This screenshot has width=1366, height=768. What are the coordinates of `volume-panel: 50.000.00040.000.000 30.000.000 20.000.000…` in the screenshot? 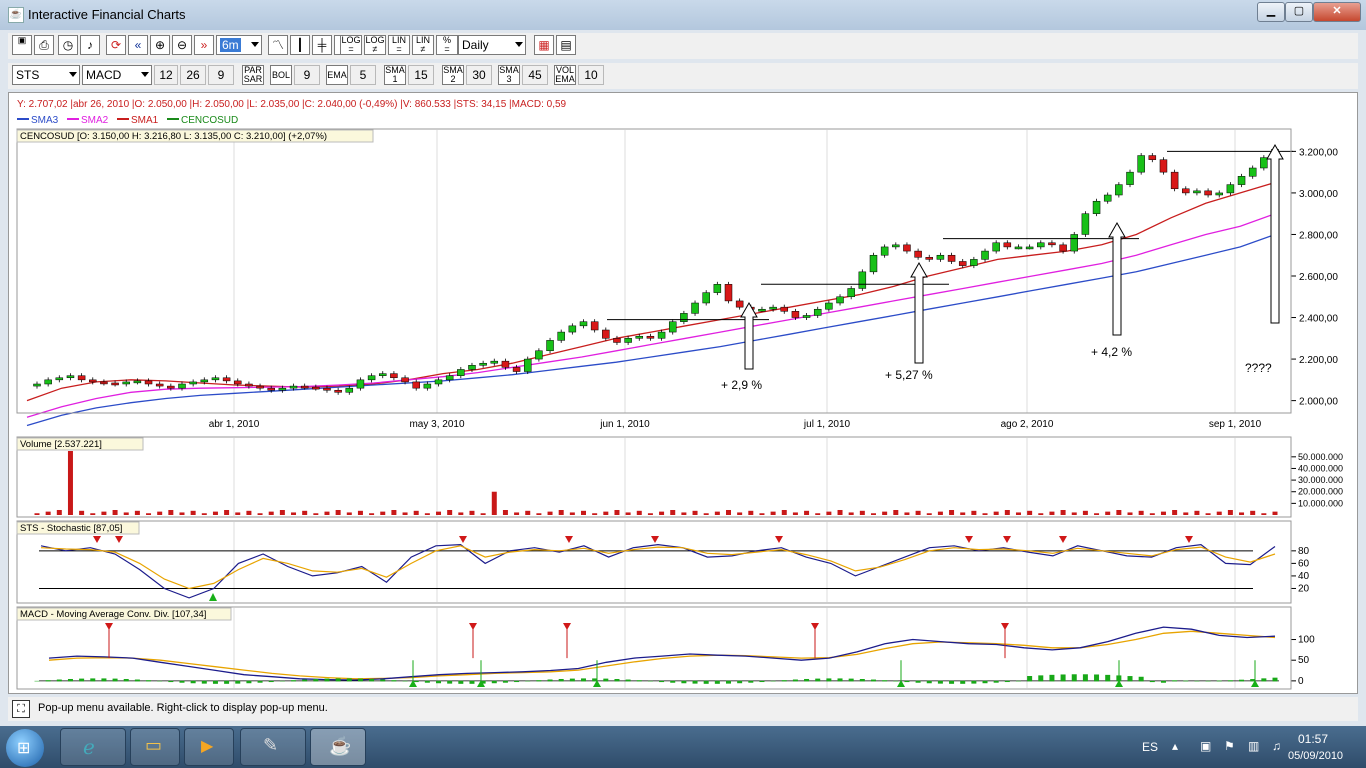 It's located at (689, 477).